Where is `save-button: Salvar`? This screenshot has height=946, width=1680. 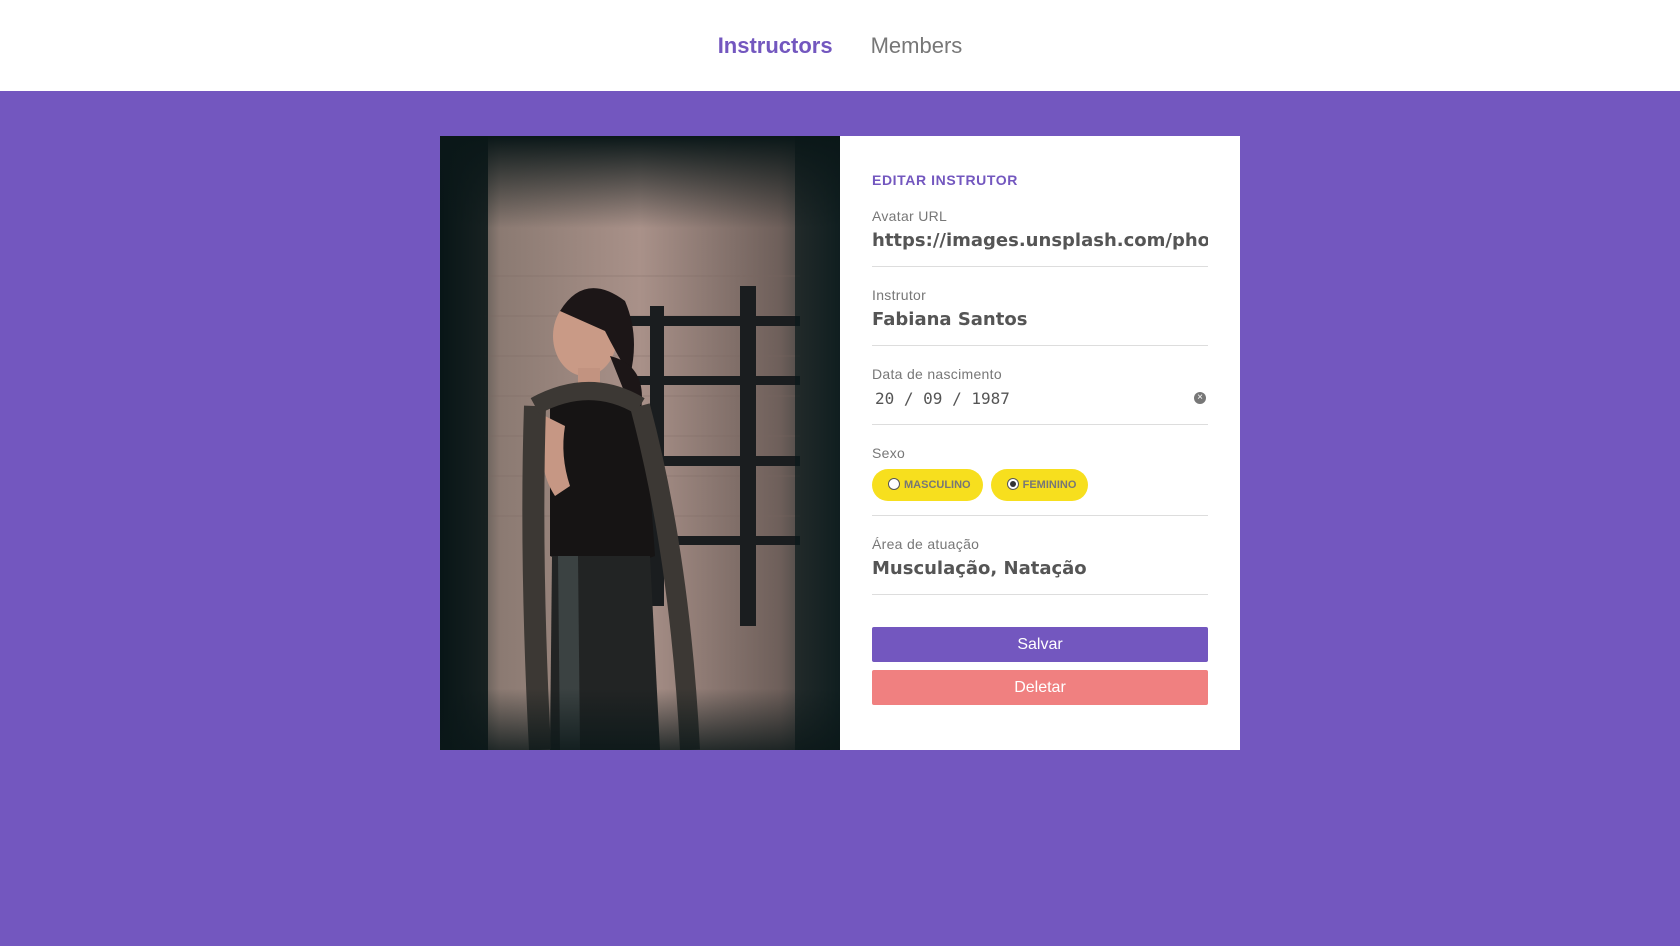 save-button: Salvar is located at coordinates (1040, 644).